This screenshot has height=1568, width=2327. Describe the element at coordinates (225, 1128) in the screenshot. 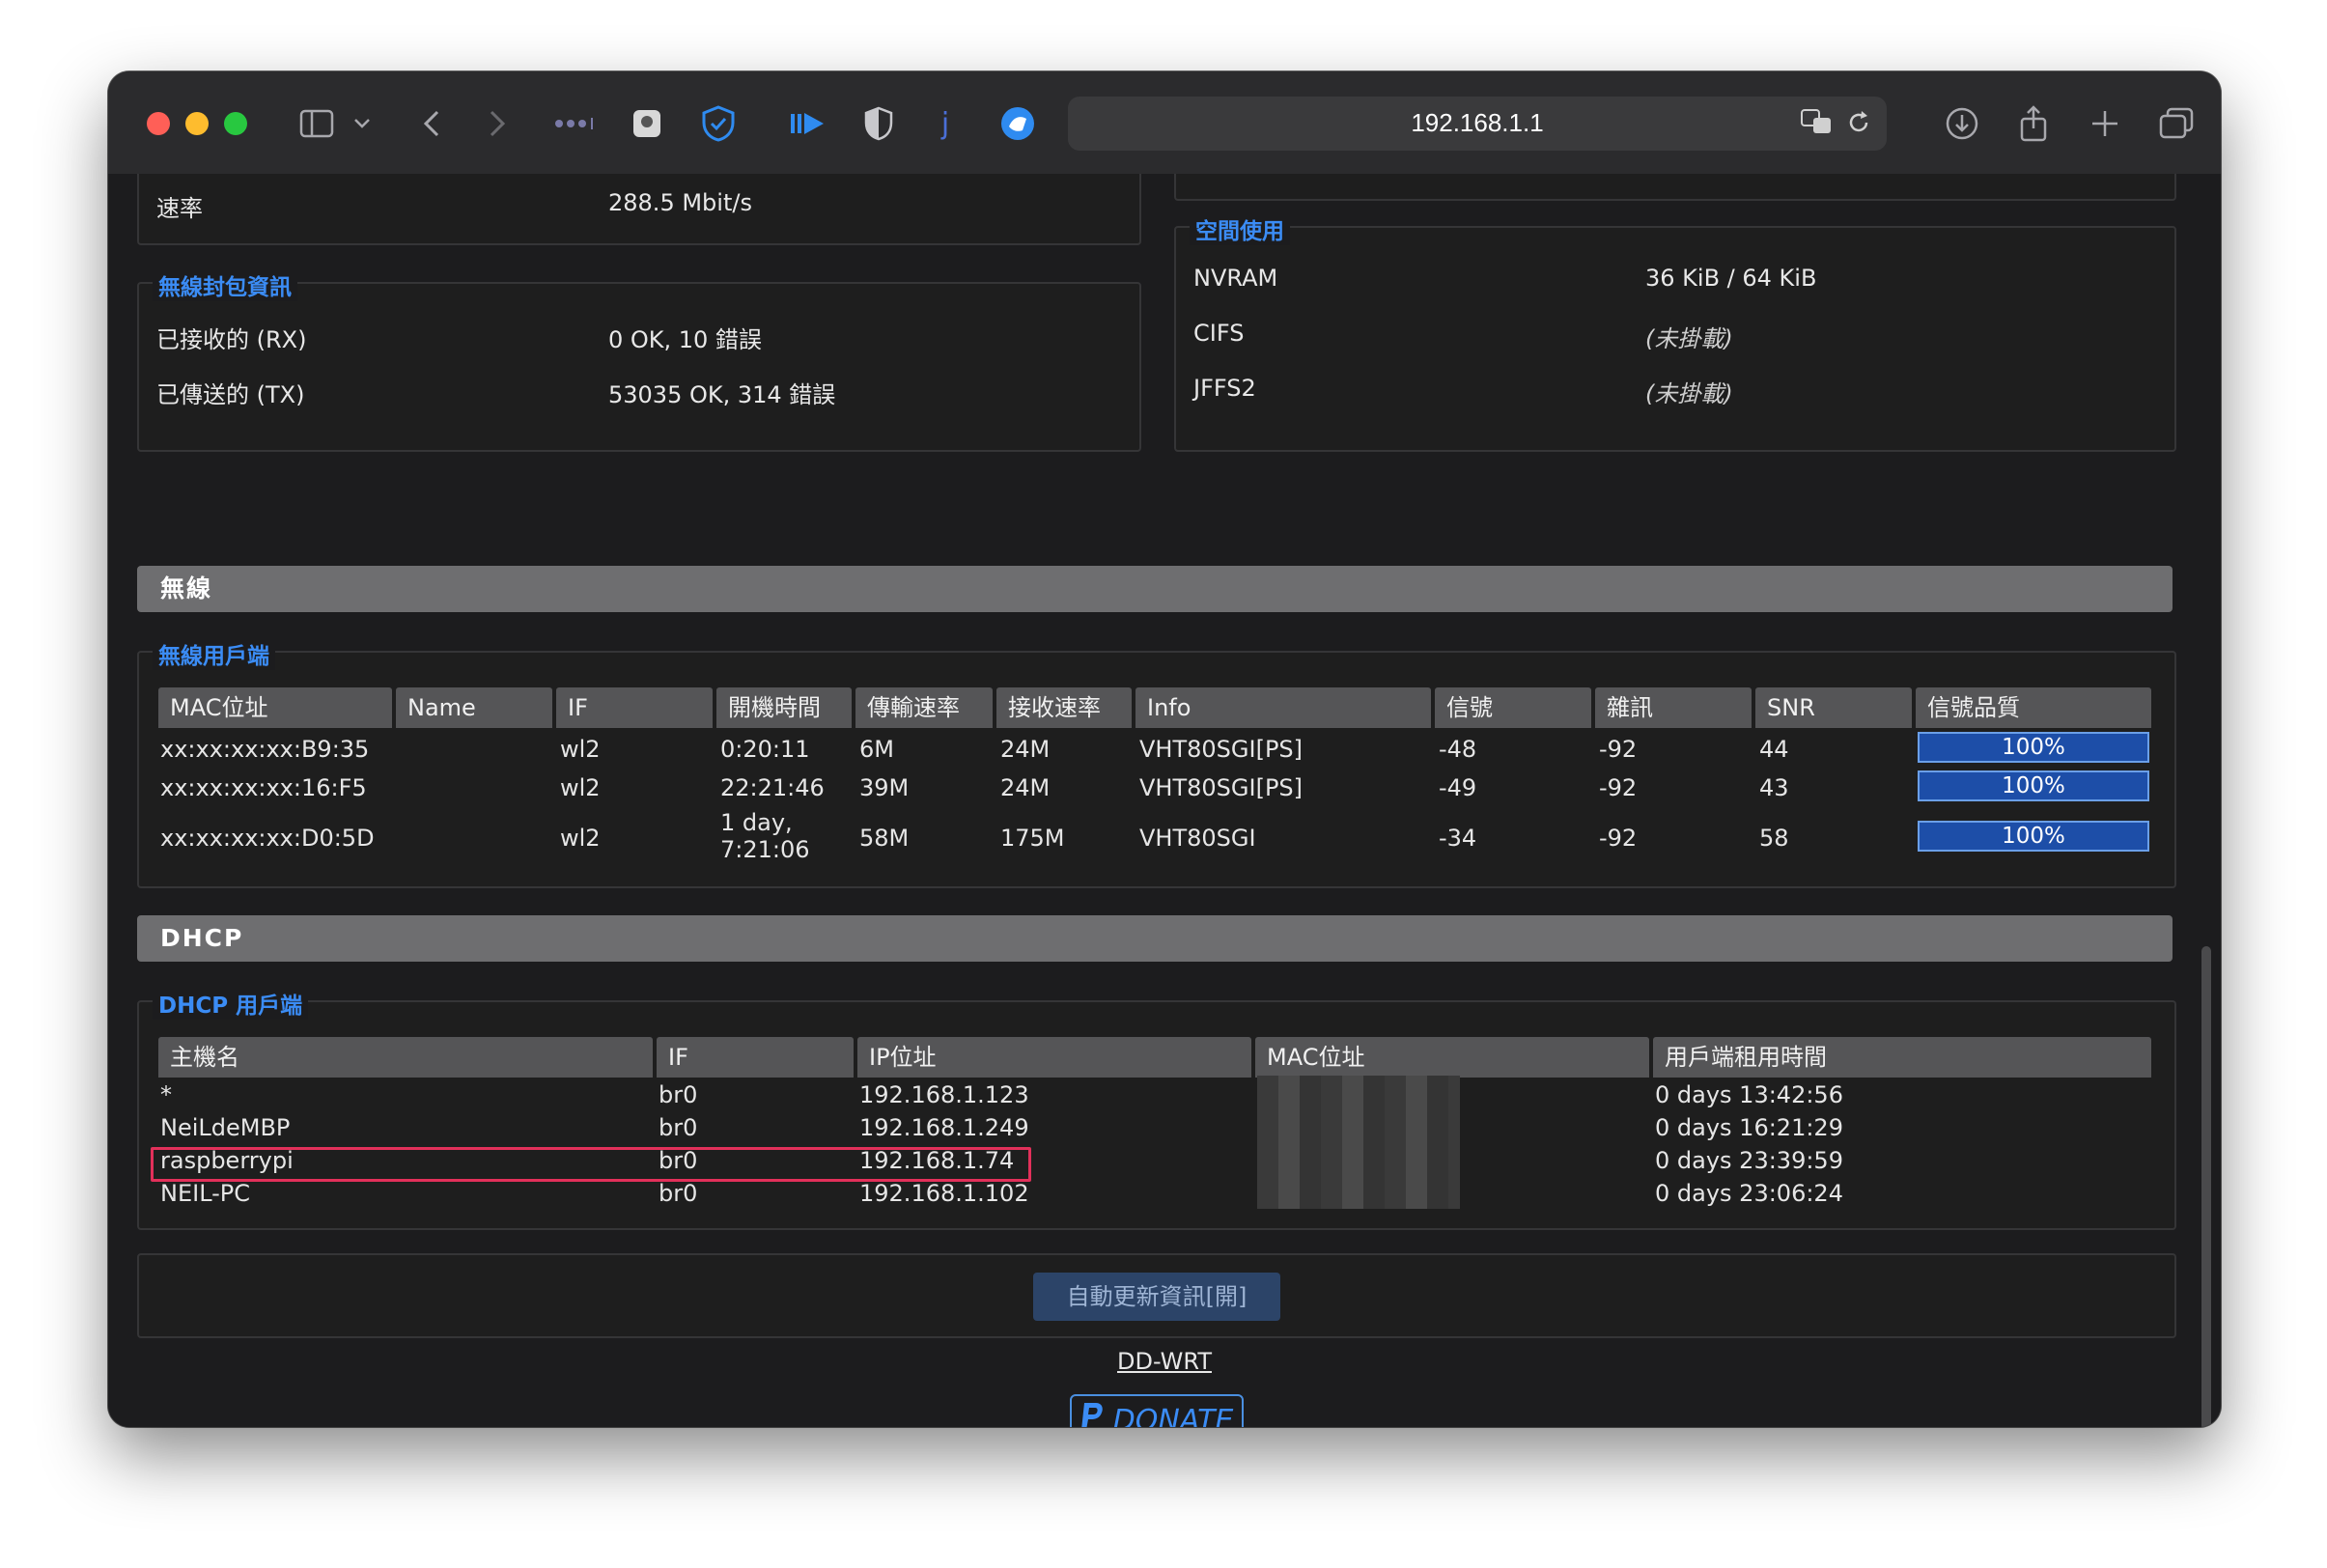

I see `table-cell: NeiLdeMBP` at that location.